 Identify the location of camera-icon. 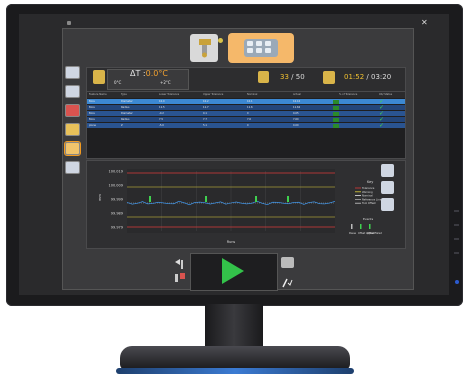
(287, 262).